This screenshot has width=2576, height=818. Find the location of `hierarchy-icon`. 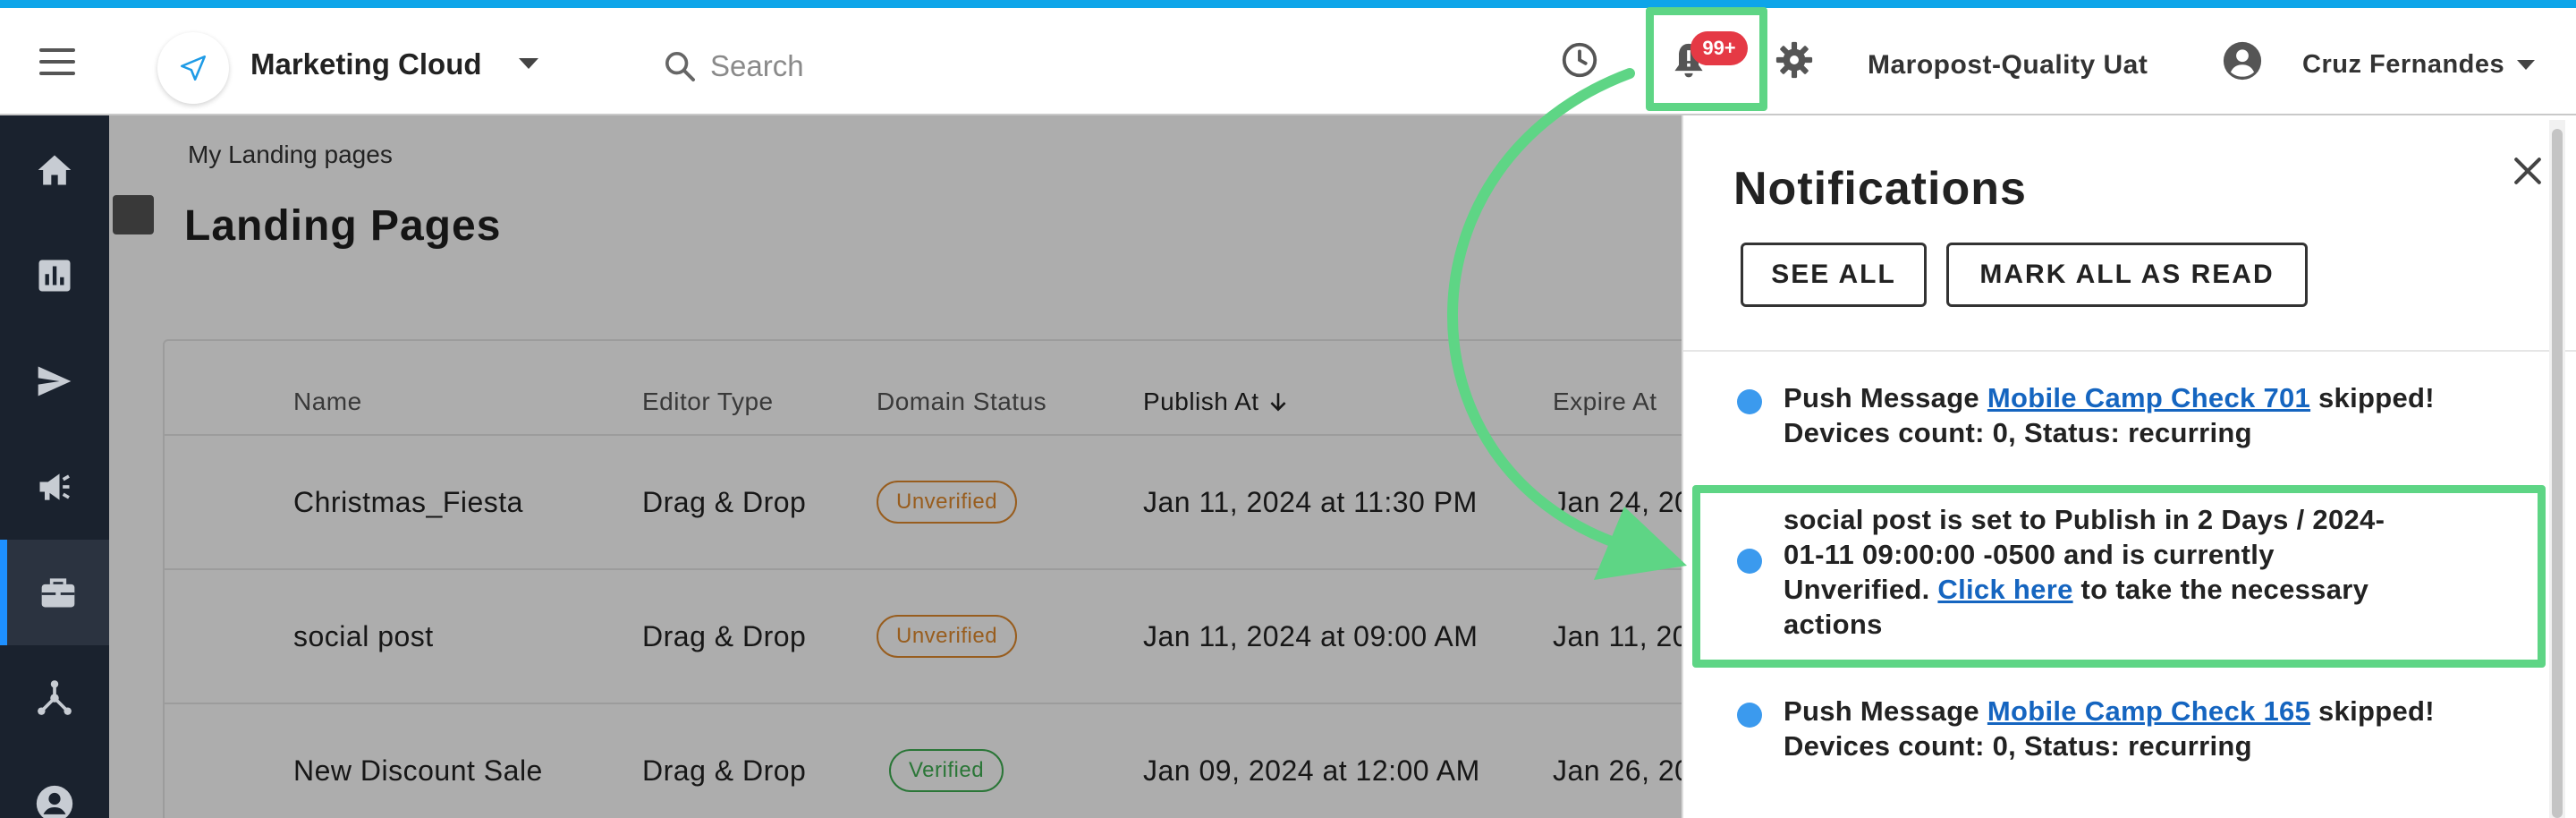

hierarchy-icon is located at coordinates (55, 698).